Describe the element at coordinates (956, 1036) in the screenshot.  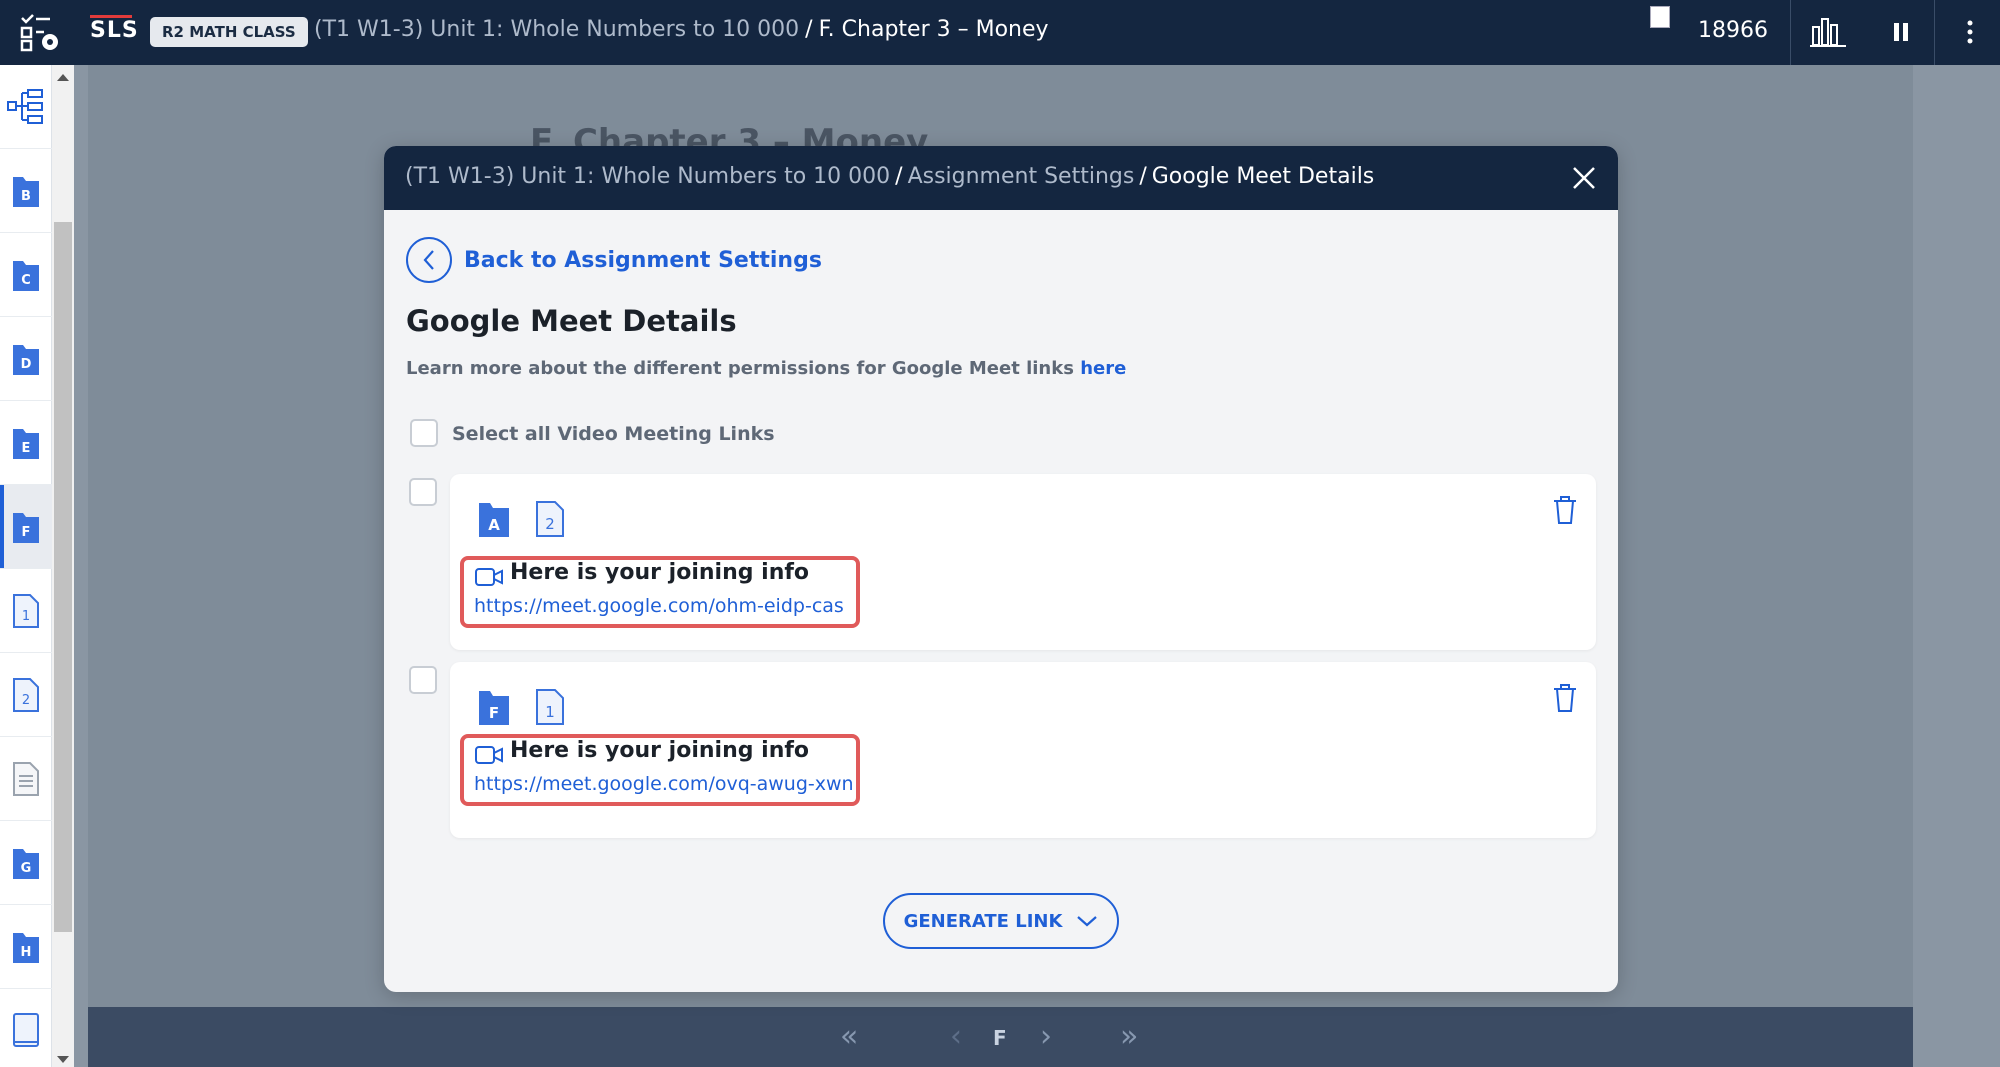
I see `prev-page-icon: ‹` at that location.